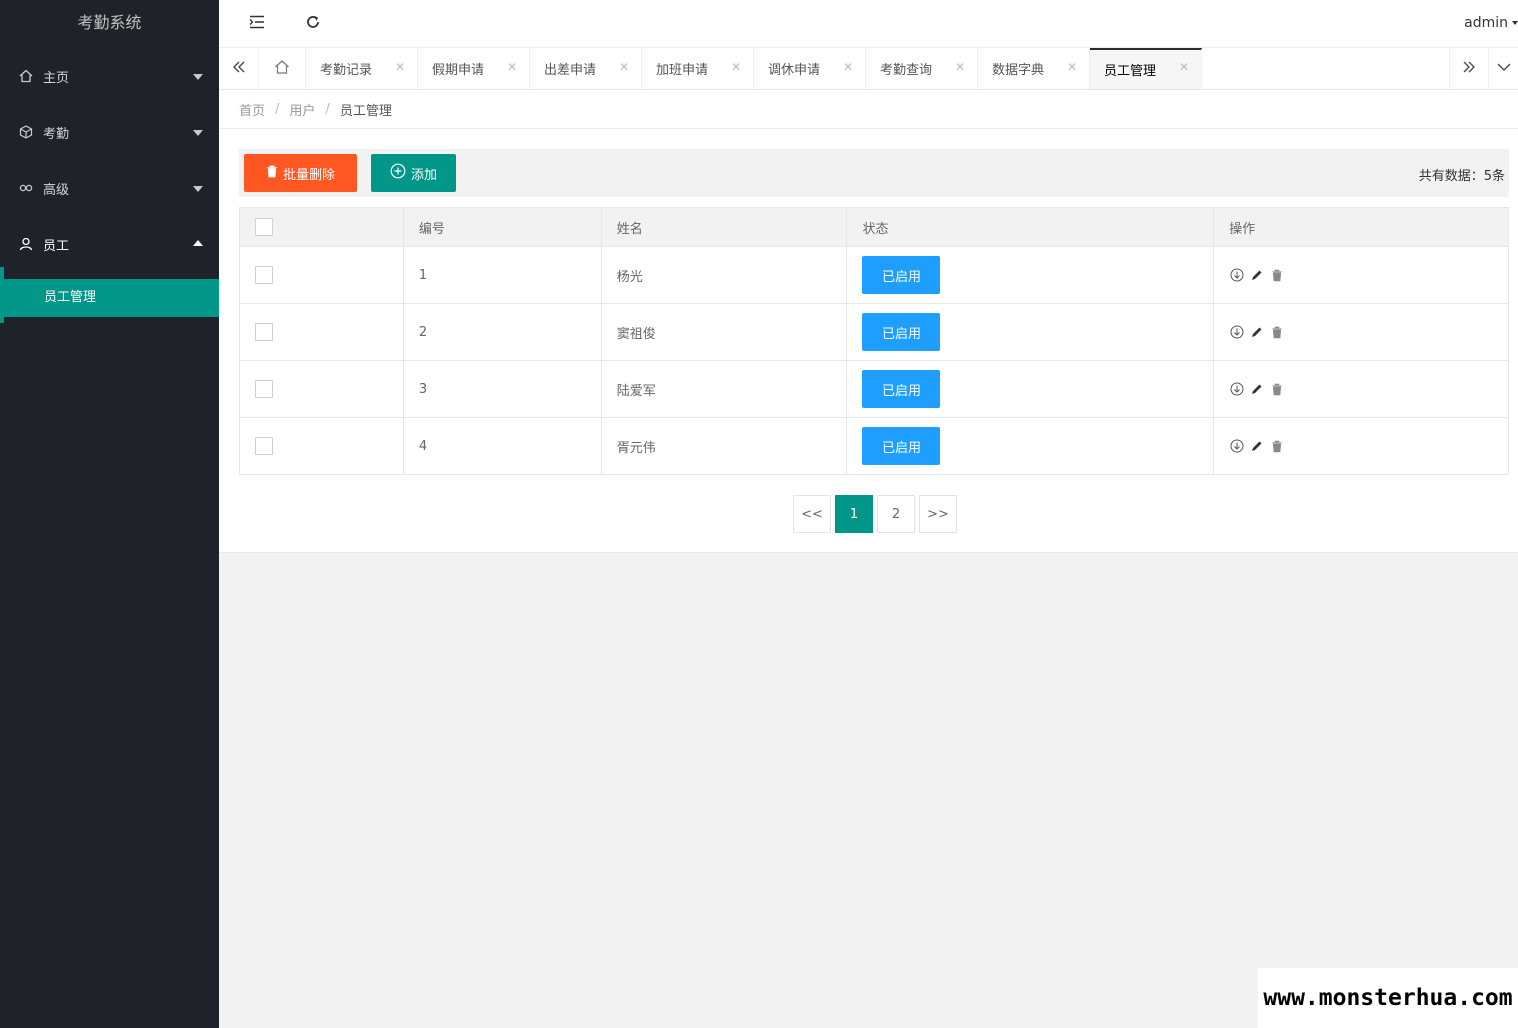 The width and height of the screenshot is (1518, 1028). I want to click on prev-page-button: <<, so click(812, 514).